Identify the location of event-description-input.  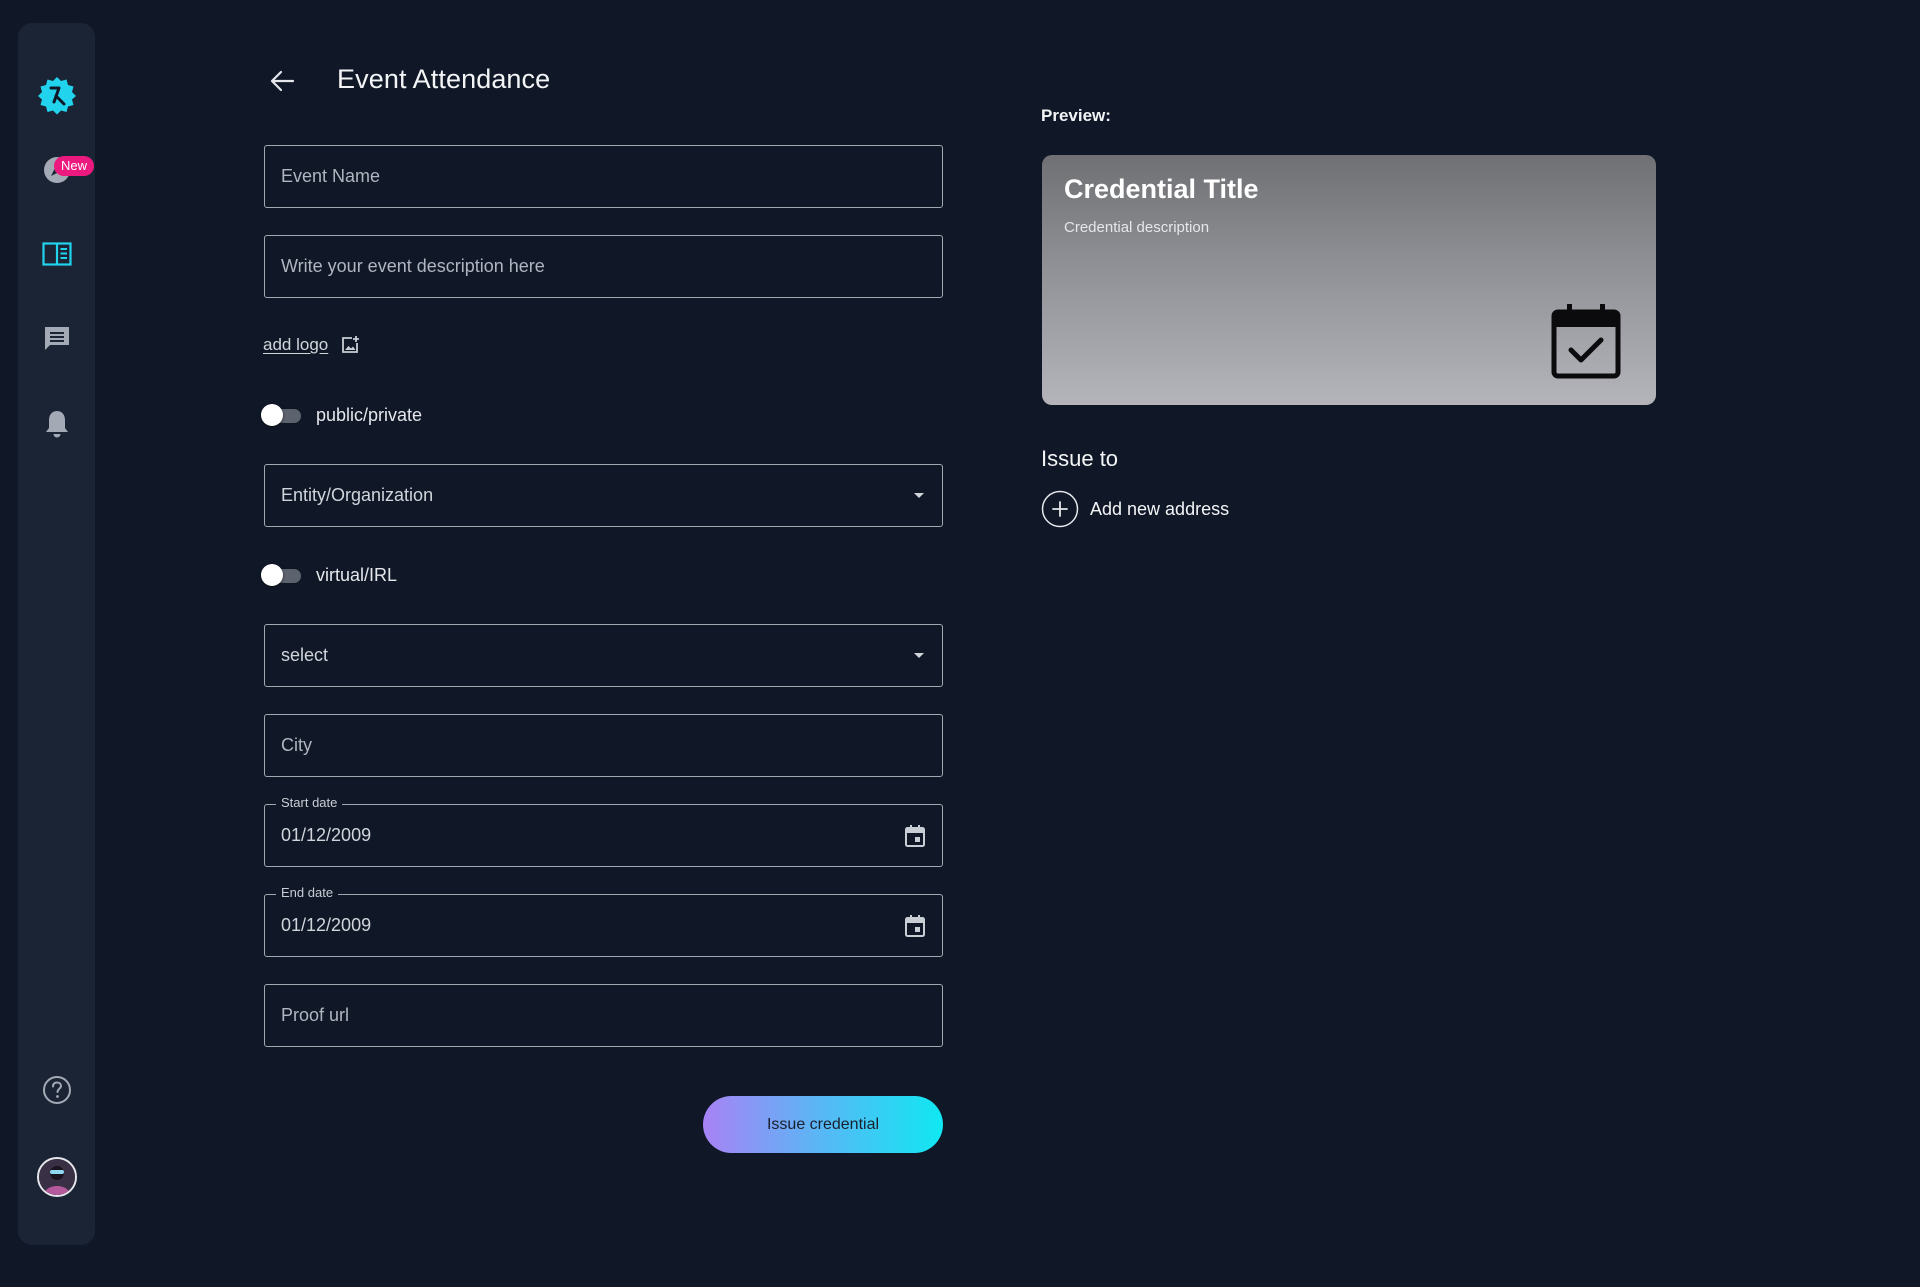
(603, 266).